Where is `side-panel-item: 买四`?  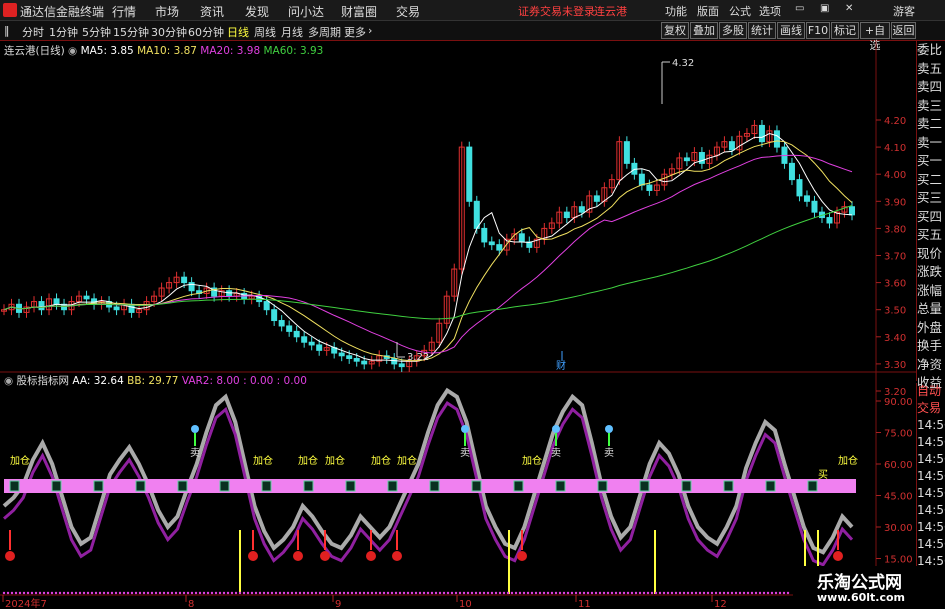 side-panel-item: 买四 is located at coordinates (931, 217).